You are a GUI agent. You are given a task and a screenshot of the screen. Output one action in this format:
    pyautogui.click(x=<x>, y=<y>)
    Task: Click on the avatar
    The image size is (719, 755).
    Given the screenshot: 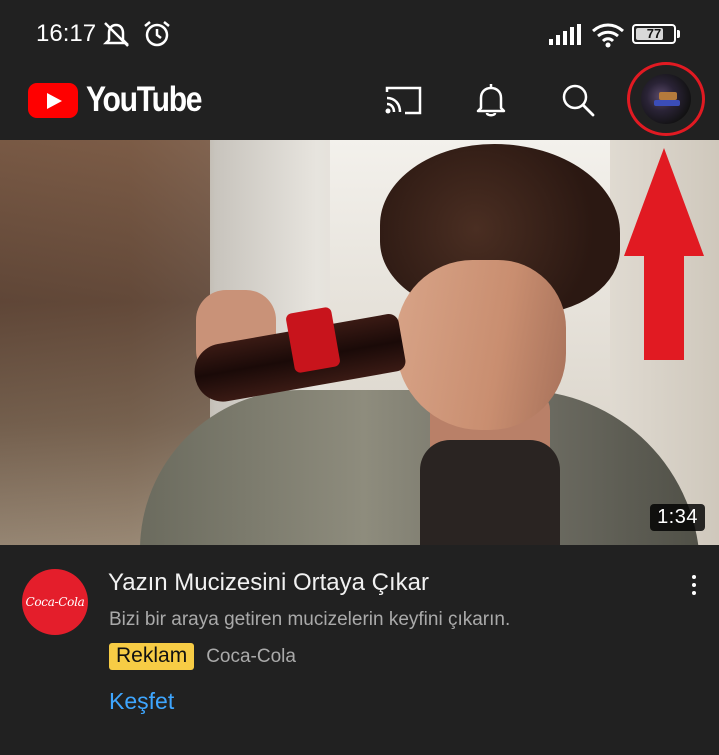 What is the action you would take?
    pyautogui.click(x=666, y=99)
    